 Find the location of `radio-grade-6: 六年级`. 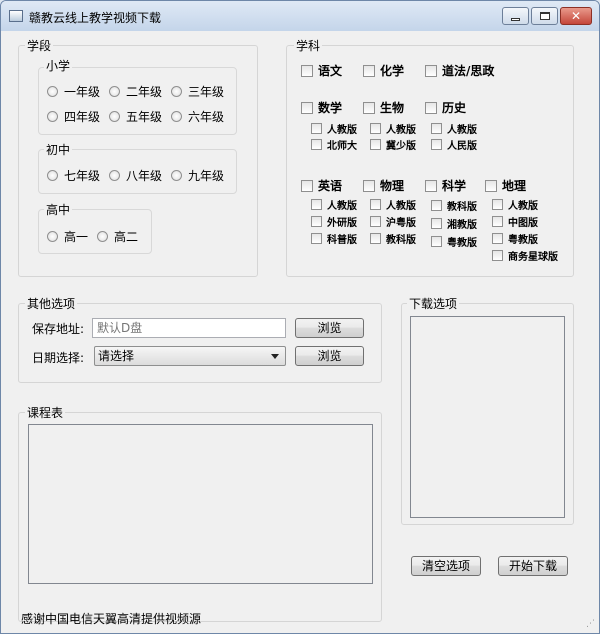

radio-grade-6: 六年级 is located at coordinates (197, 116).